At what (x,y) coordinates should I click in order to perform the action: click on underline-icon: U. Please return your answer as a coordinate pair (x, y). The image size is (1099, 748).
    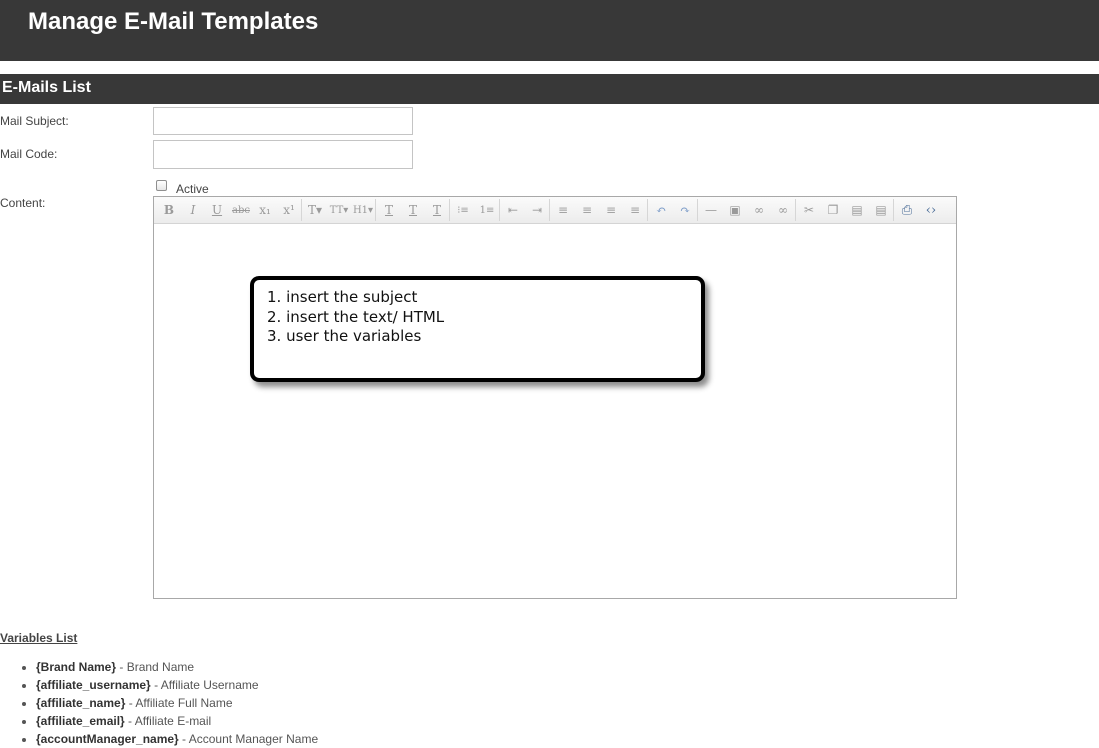
    Looking at the image, I should click on (217, 210).